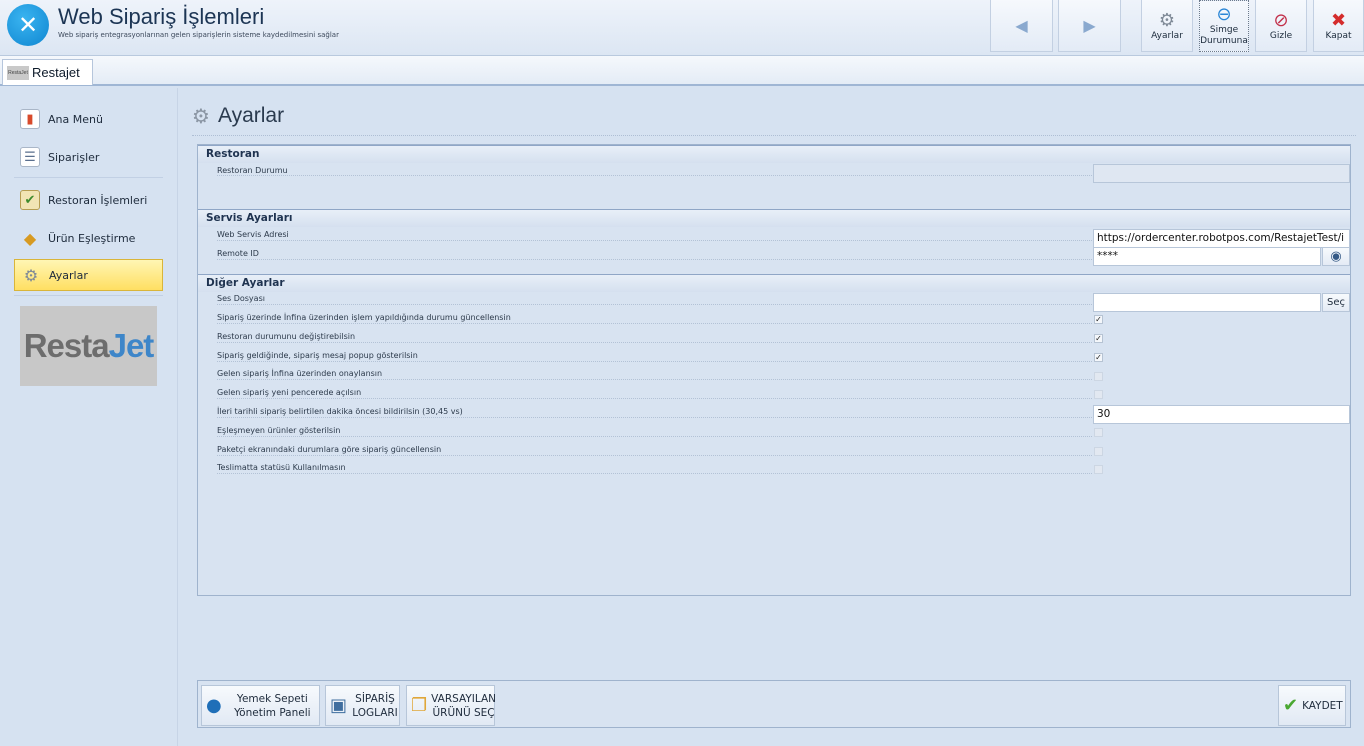 The width and height of the screenshot is (1364, 746). I want to click on hide-button: ⊘ Gizle, so click(1281, 26).